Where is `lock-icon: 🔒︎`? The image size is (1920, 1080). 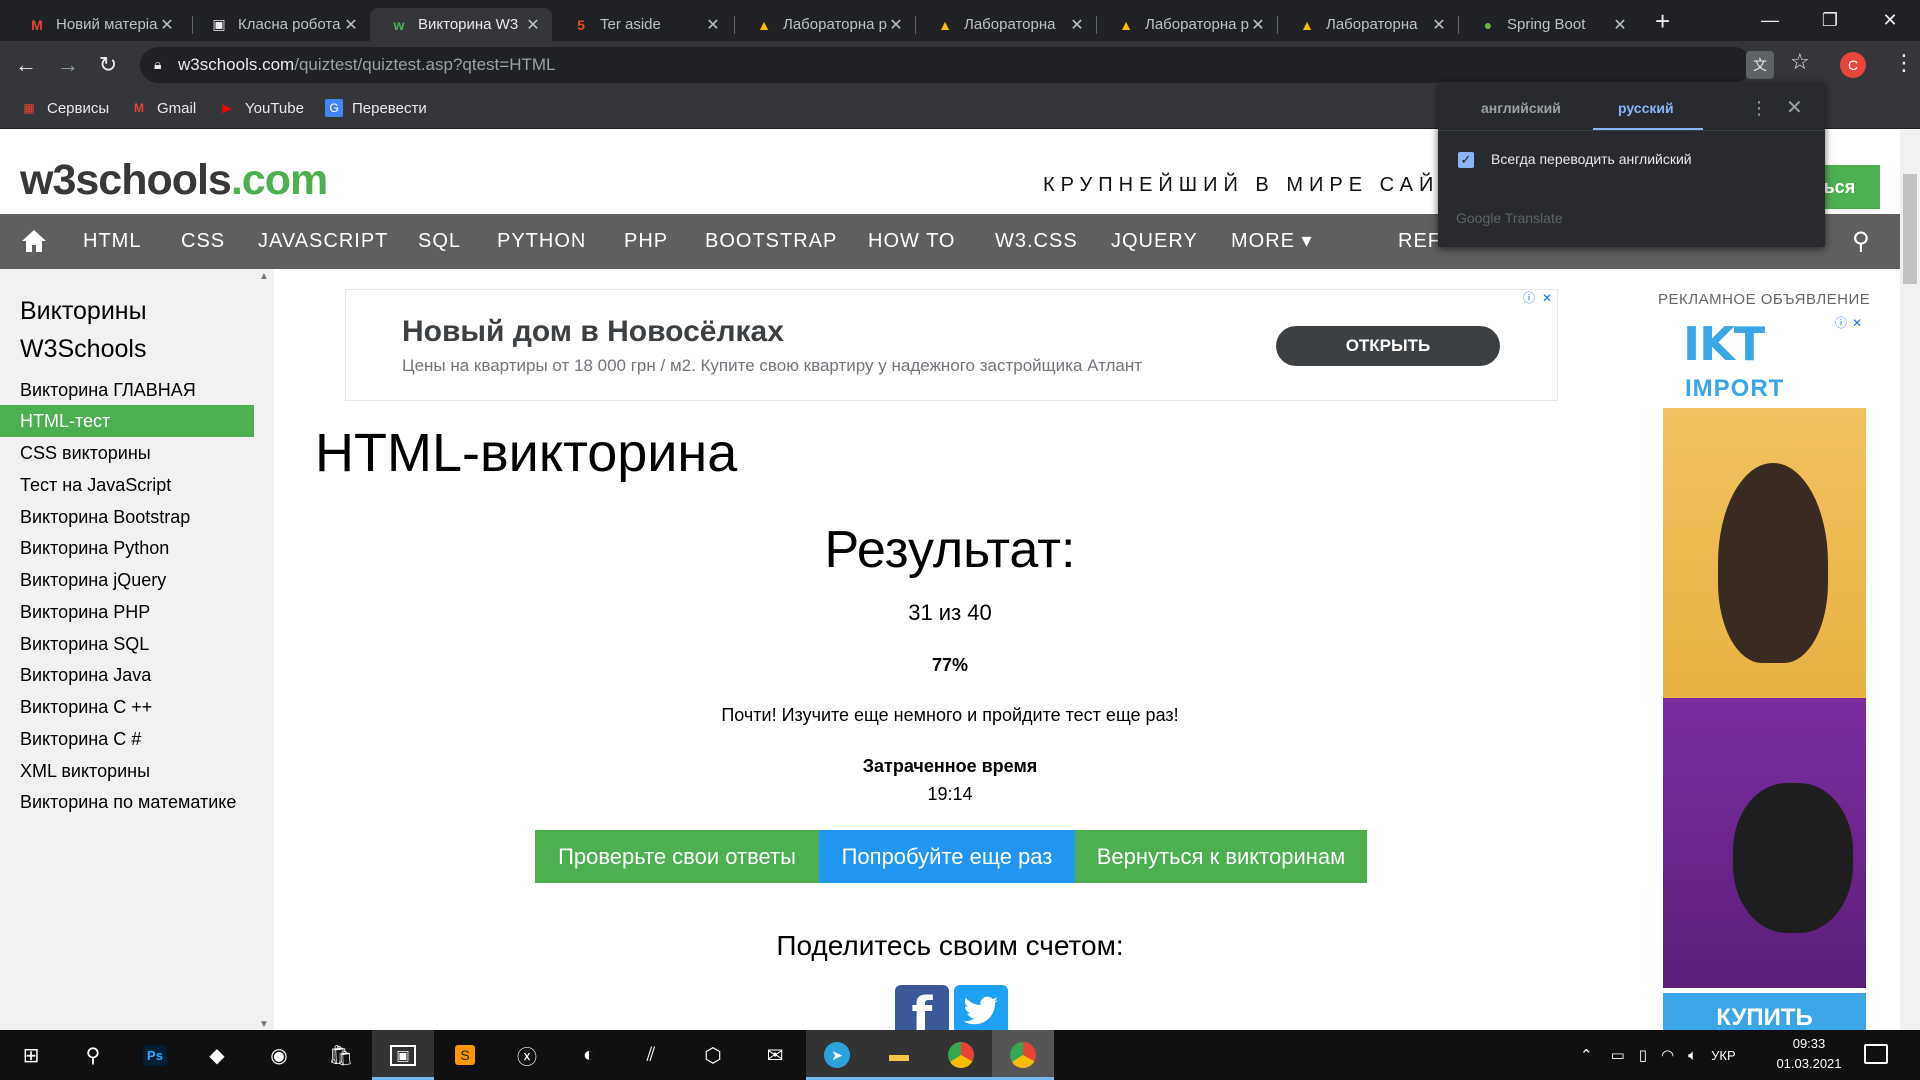
lock-icon: 🔒︎ is located at coordinates (157, 64).